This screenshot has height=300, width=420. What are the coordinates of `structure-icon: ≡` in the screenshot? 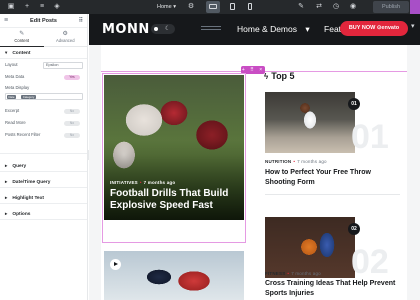 It's located at (42, 7).